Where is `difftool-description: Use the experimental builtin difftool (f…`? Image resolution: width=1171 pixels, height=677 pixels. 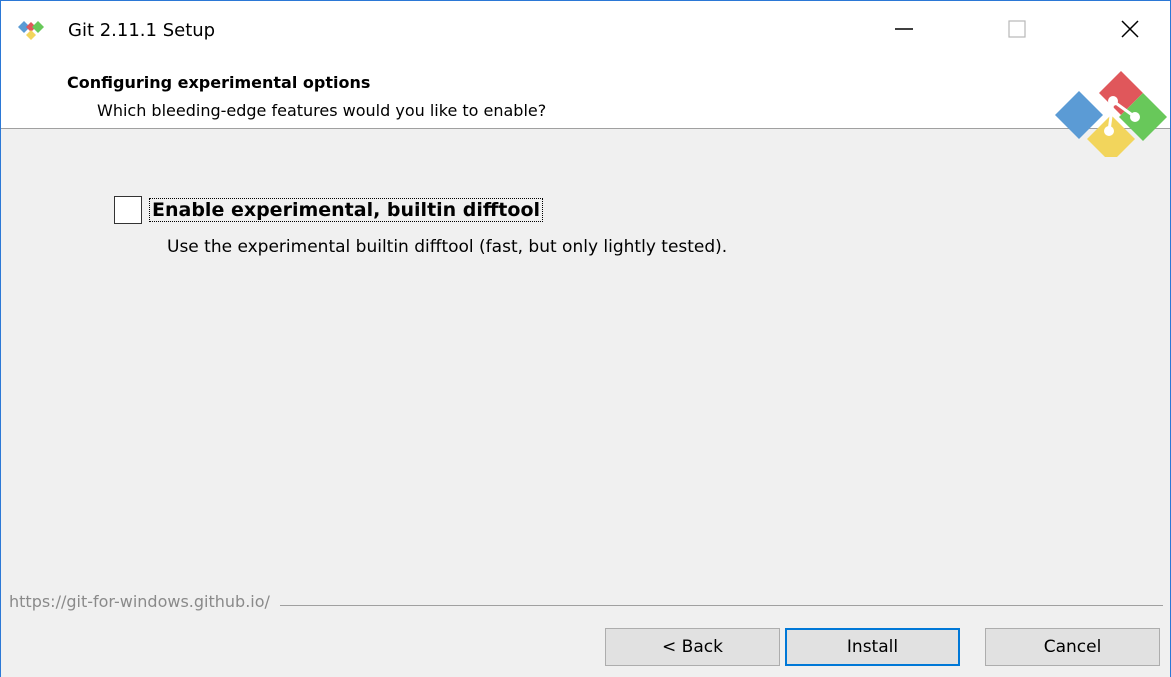
difftool-description: Use the experimental builtin difftool (f… is located at coordinates (447, 247).